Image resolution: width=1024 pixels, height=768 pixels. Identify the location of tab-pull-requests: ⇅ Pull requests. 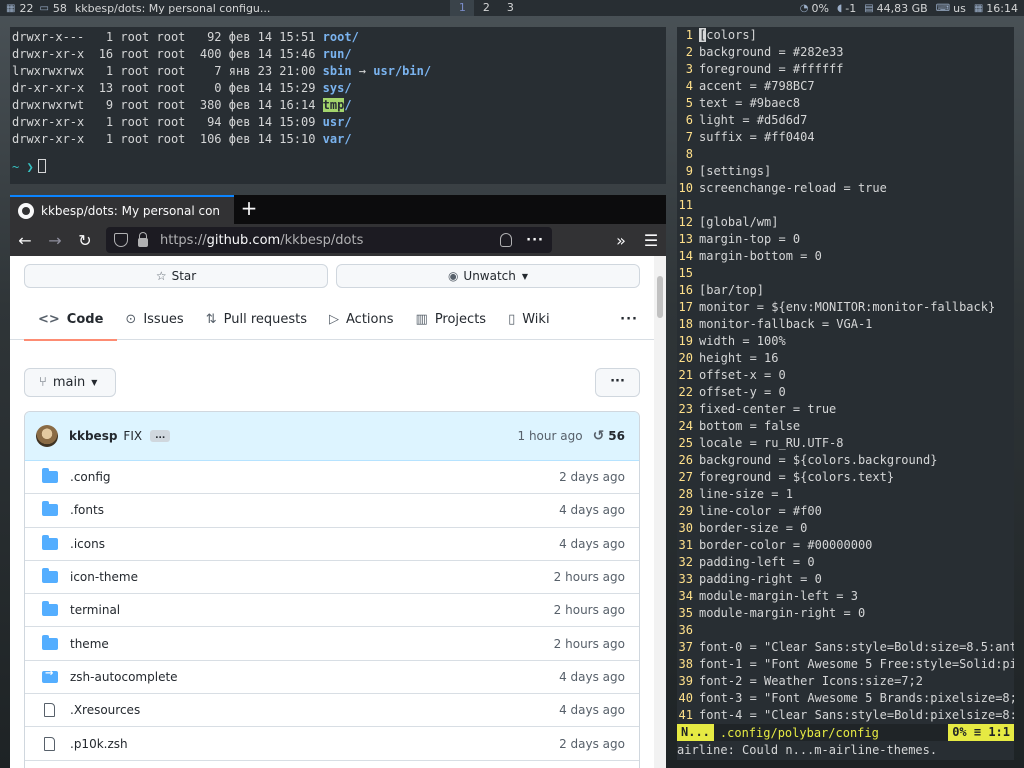
(256, 320).